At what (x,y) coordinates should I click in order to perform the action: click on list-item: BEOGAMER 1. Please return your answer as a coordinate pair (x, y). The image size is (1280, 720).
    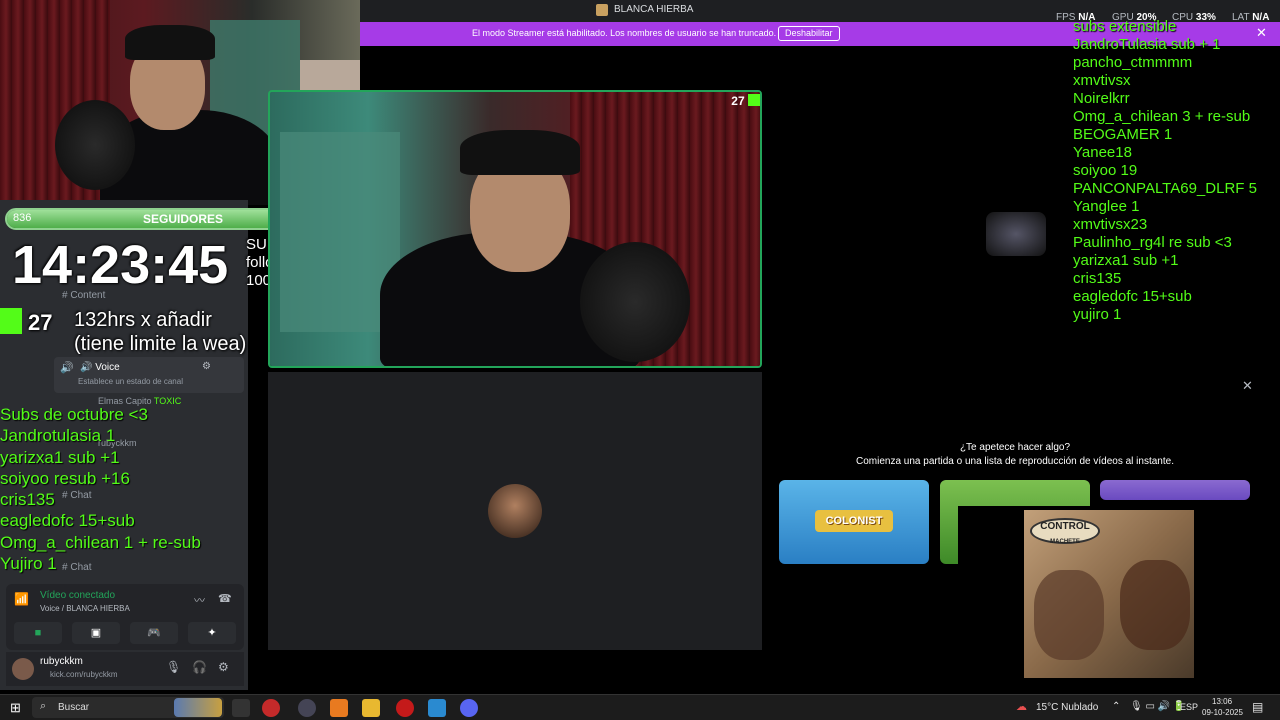
    Looking at the image, I should click on (1123, 134).